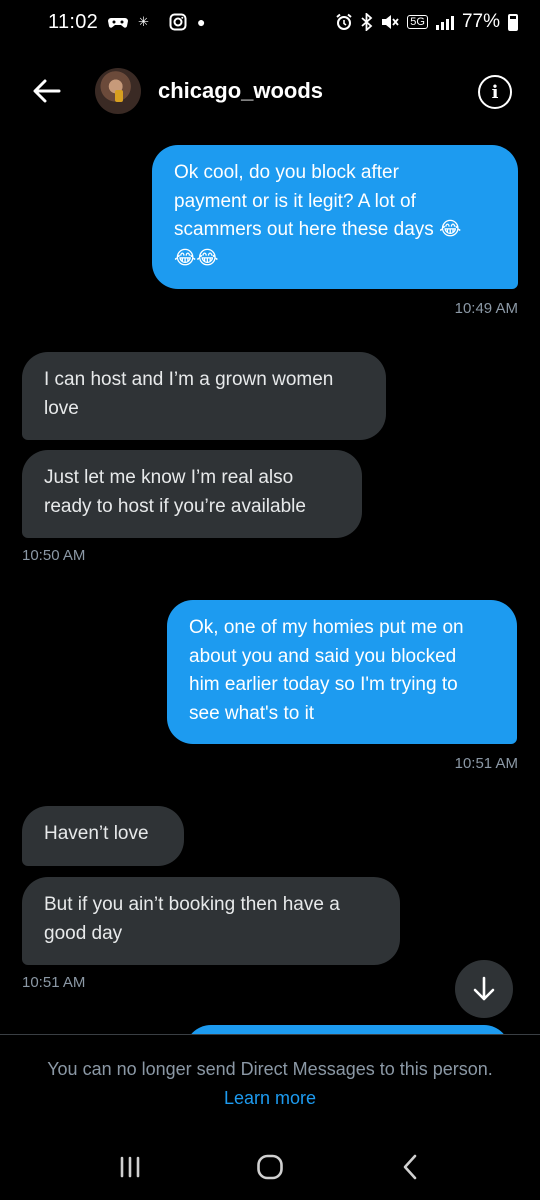 The image size is (540, 1200). What do you see at coordinates (367, 22) in the screenshot?
I see `bluetooth-icon` at bounding box center [367, 22].